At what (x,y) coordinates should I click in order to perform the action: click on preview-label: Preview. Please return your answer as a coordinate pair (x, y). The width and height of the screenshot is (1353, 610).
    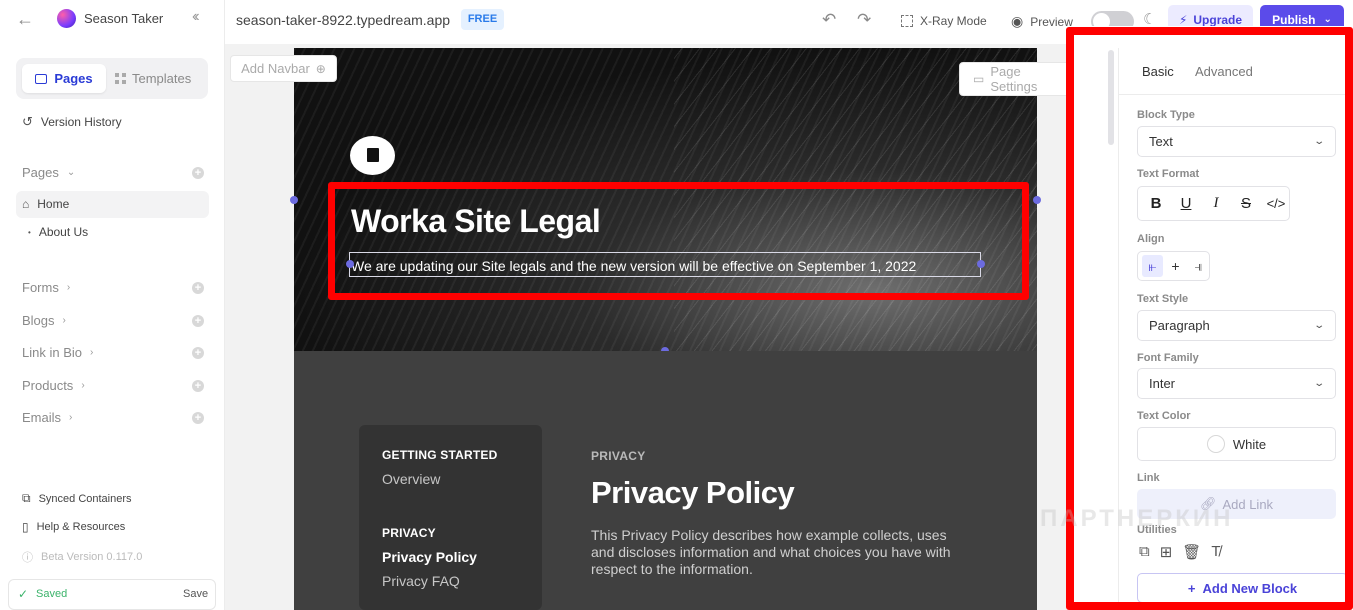
    Looking at the image, I should click on (1051, 21).